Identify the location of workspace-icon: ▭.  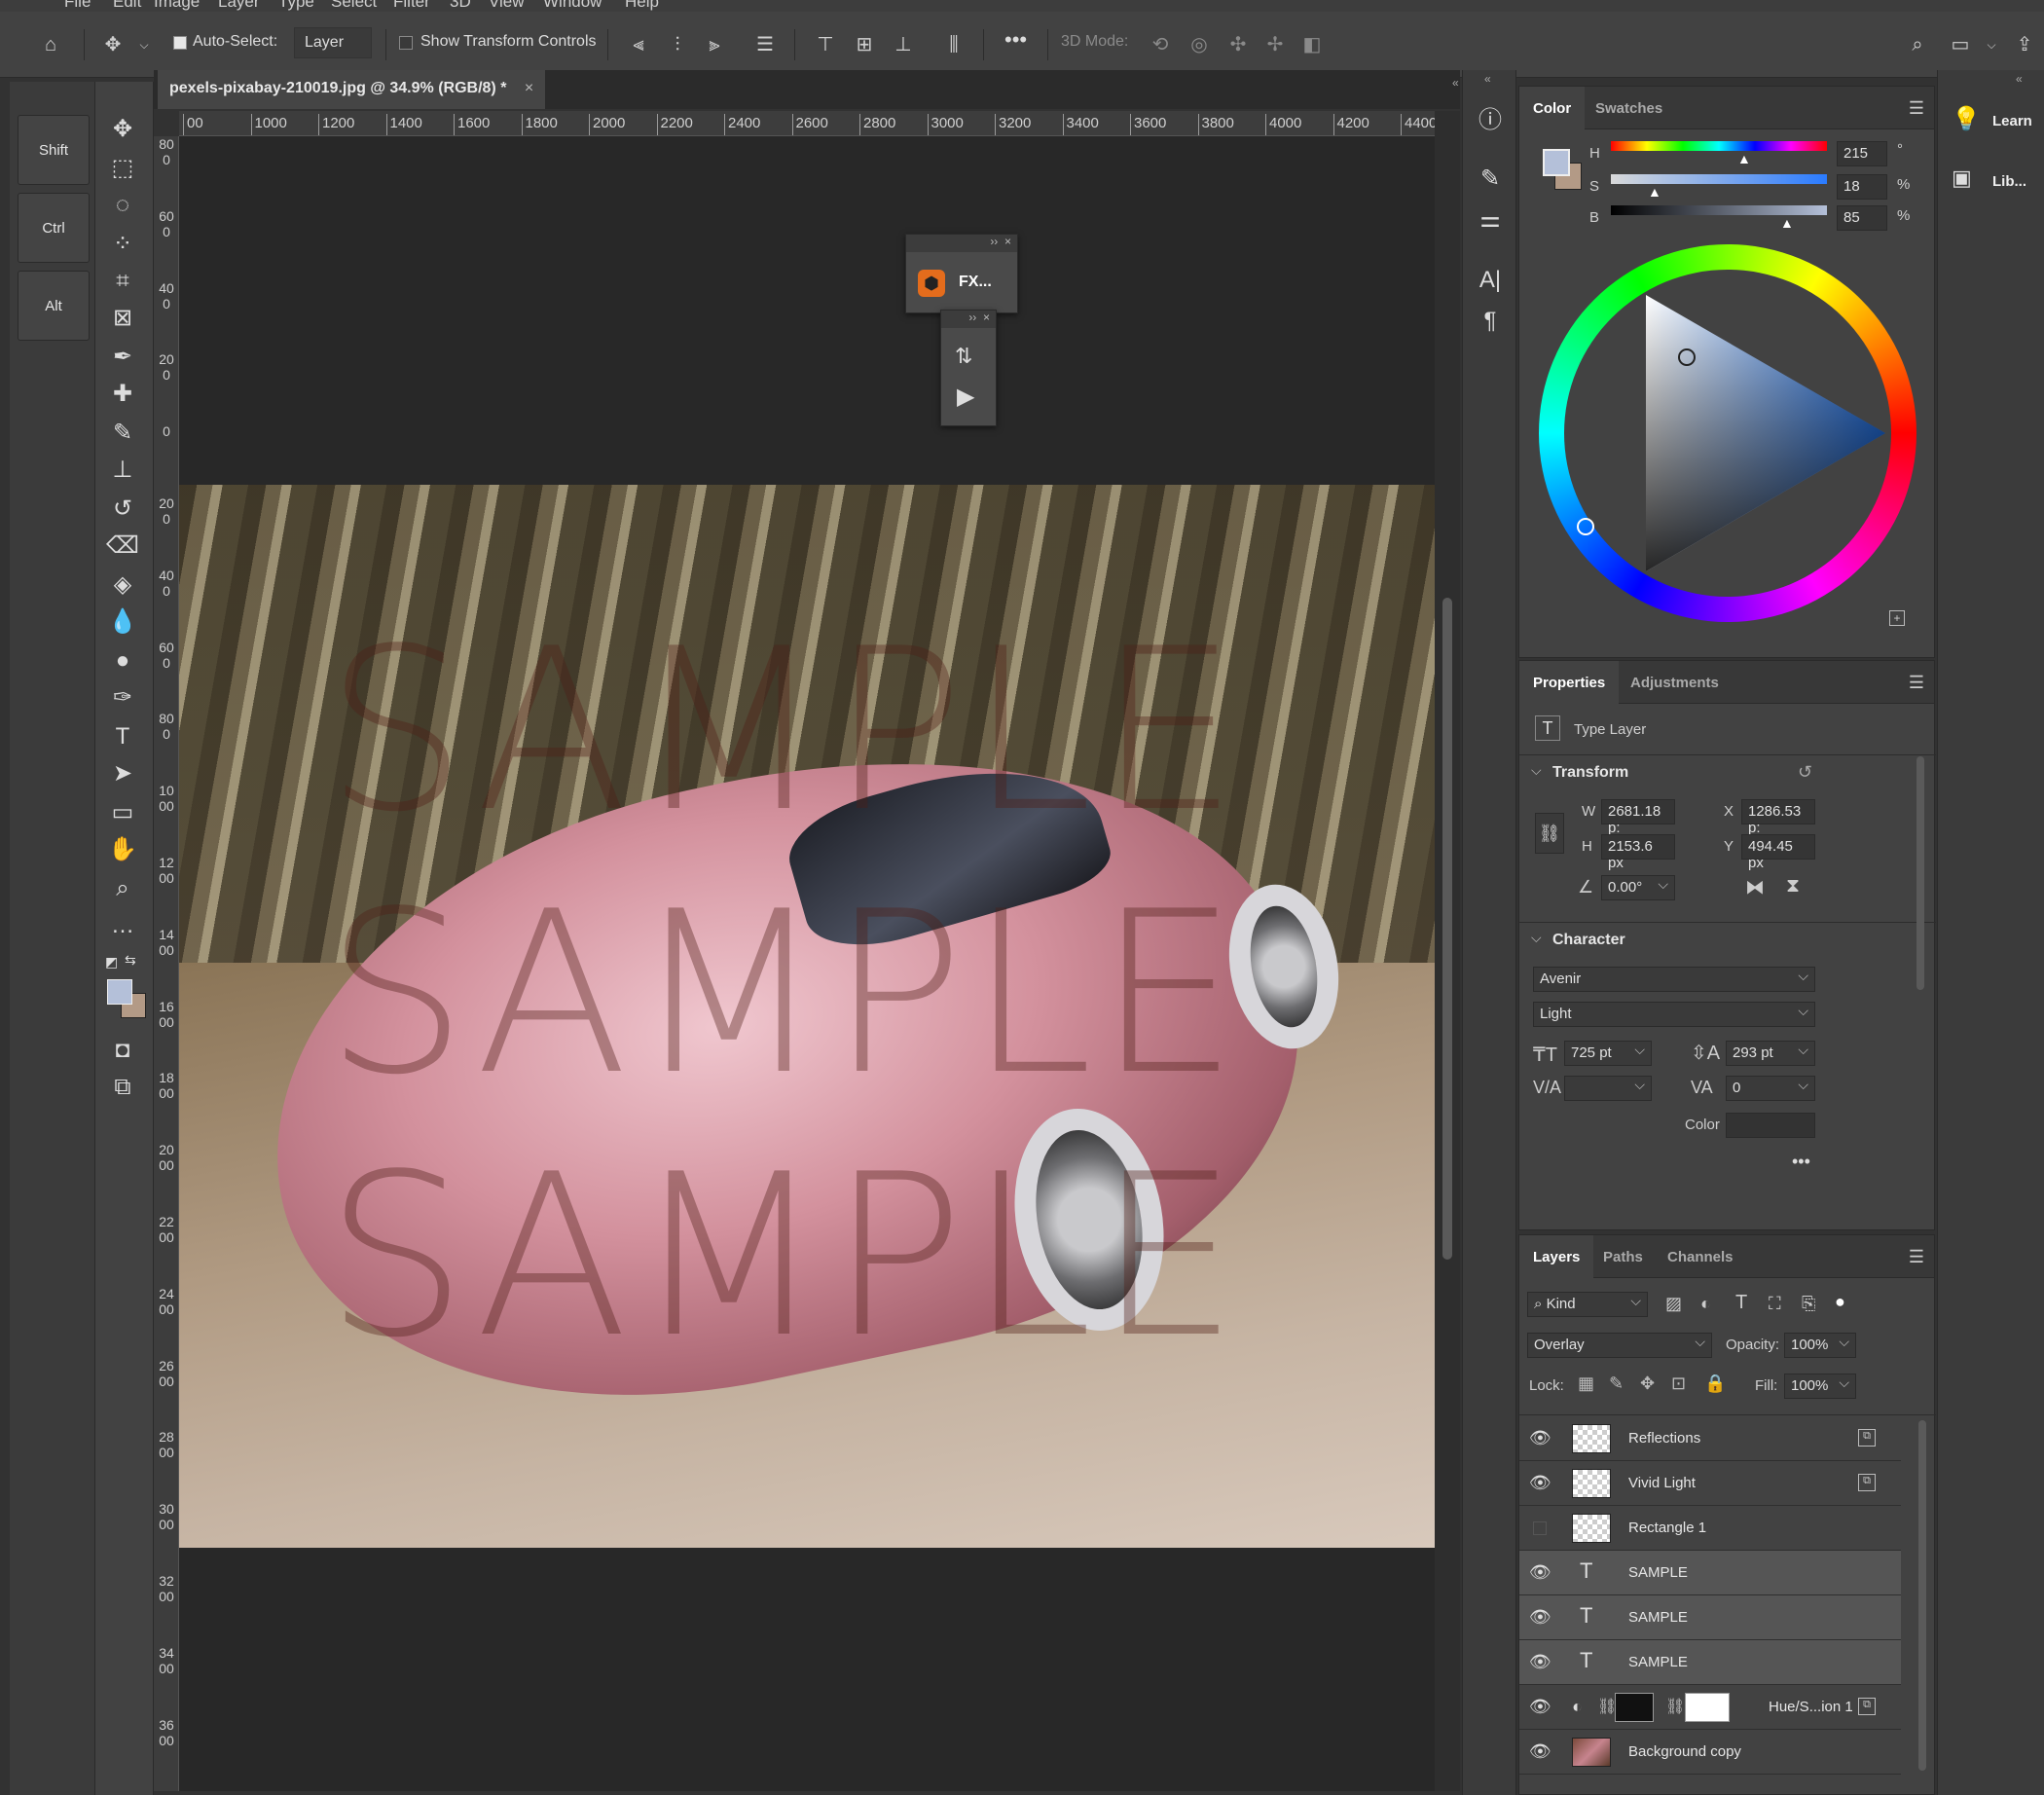
(1961, 44).